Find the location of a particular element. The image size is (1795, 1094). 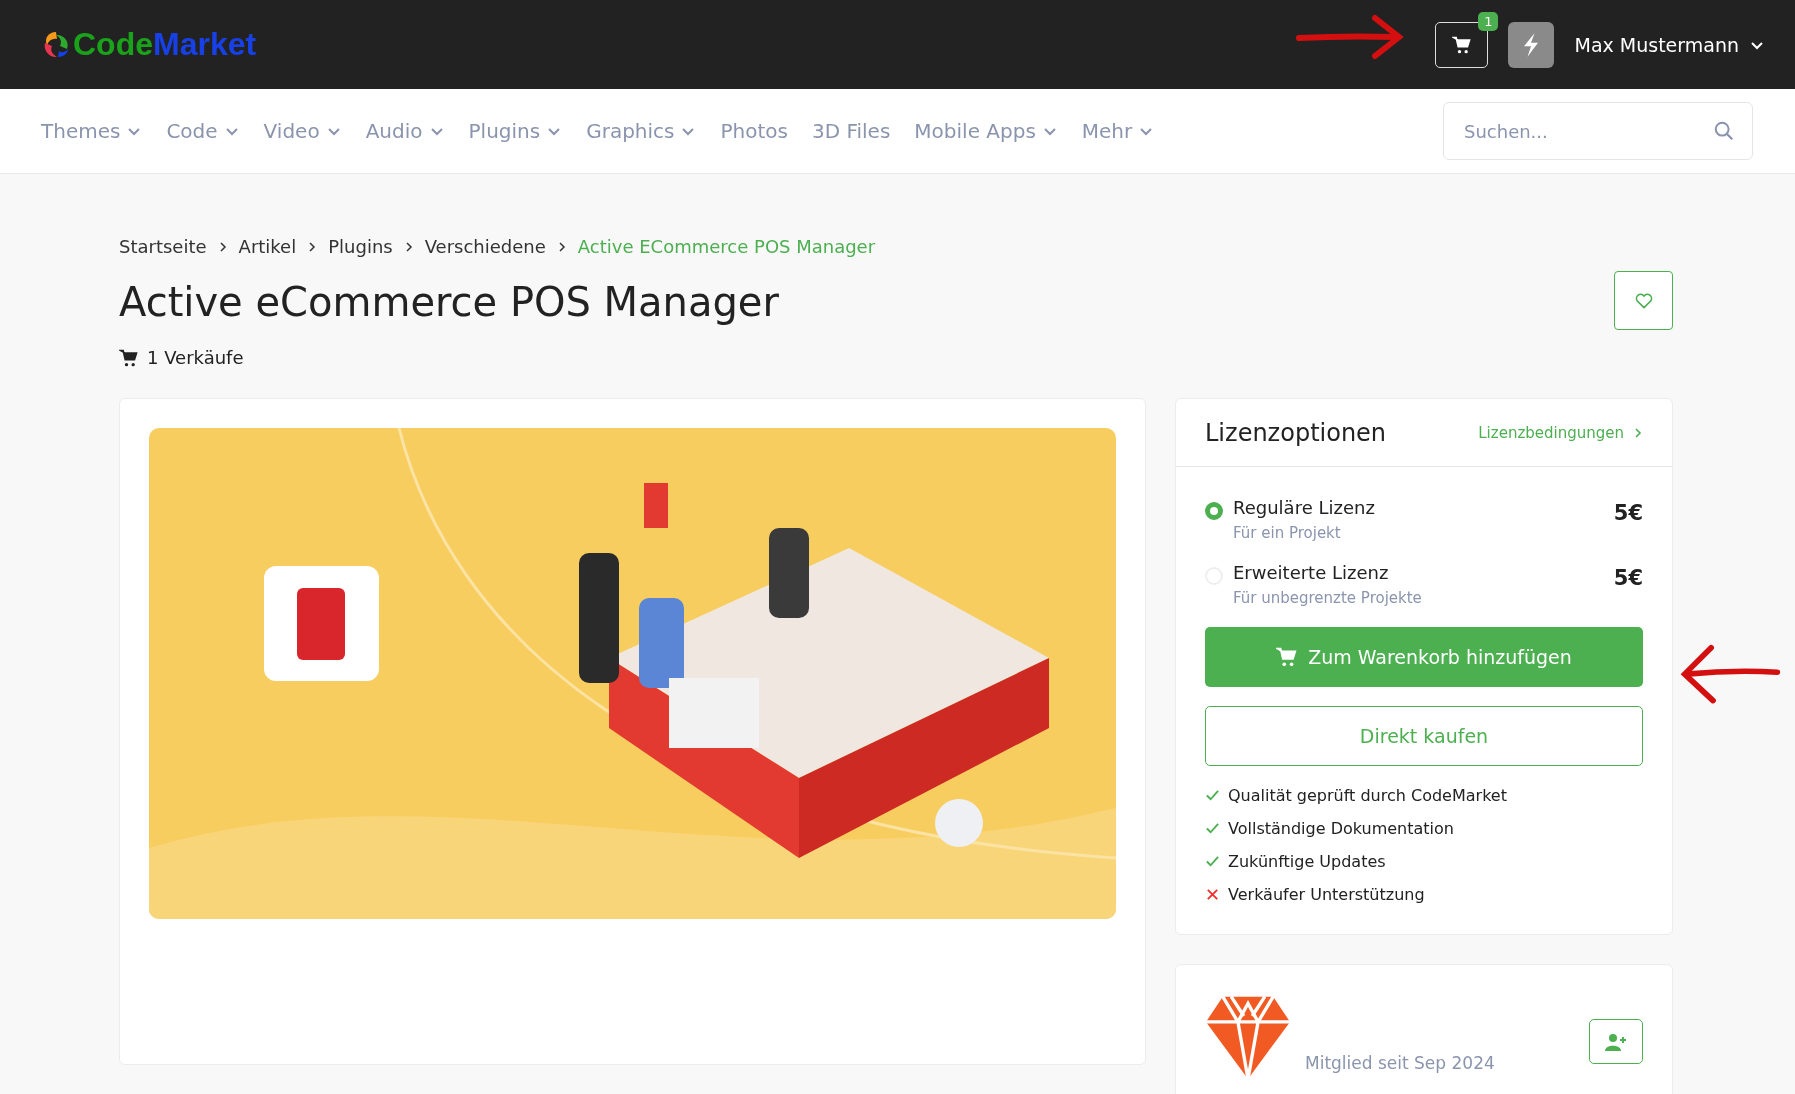

nav-item: Video is located at coordinates (302, 131).